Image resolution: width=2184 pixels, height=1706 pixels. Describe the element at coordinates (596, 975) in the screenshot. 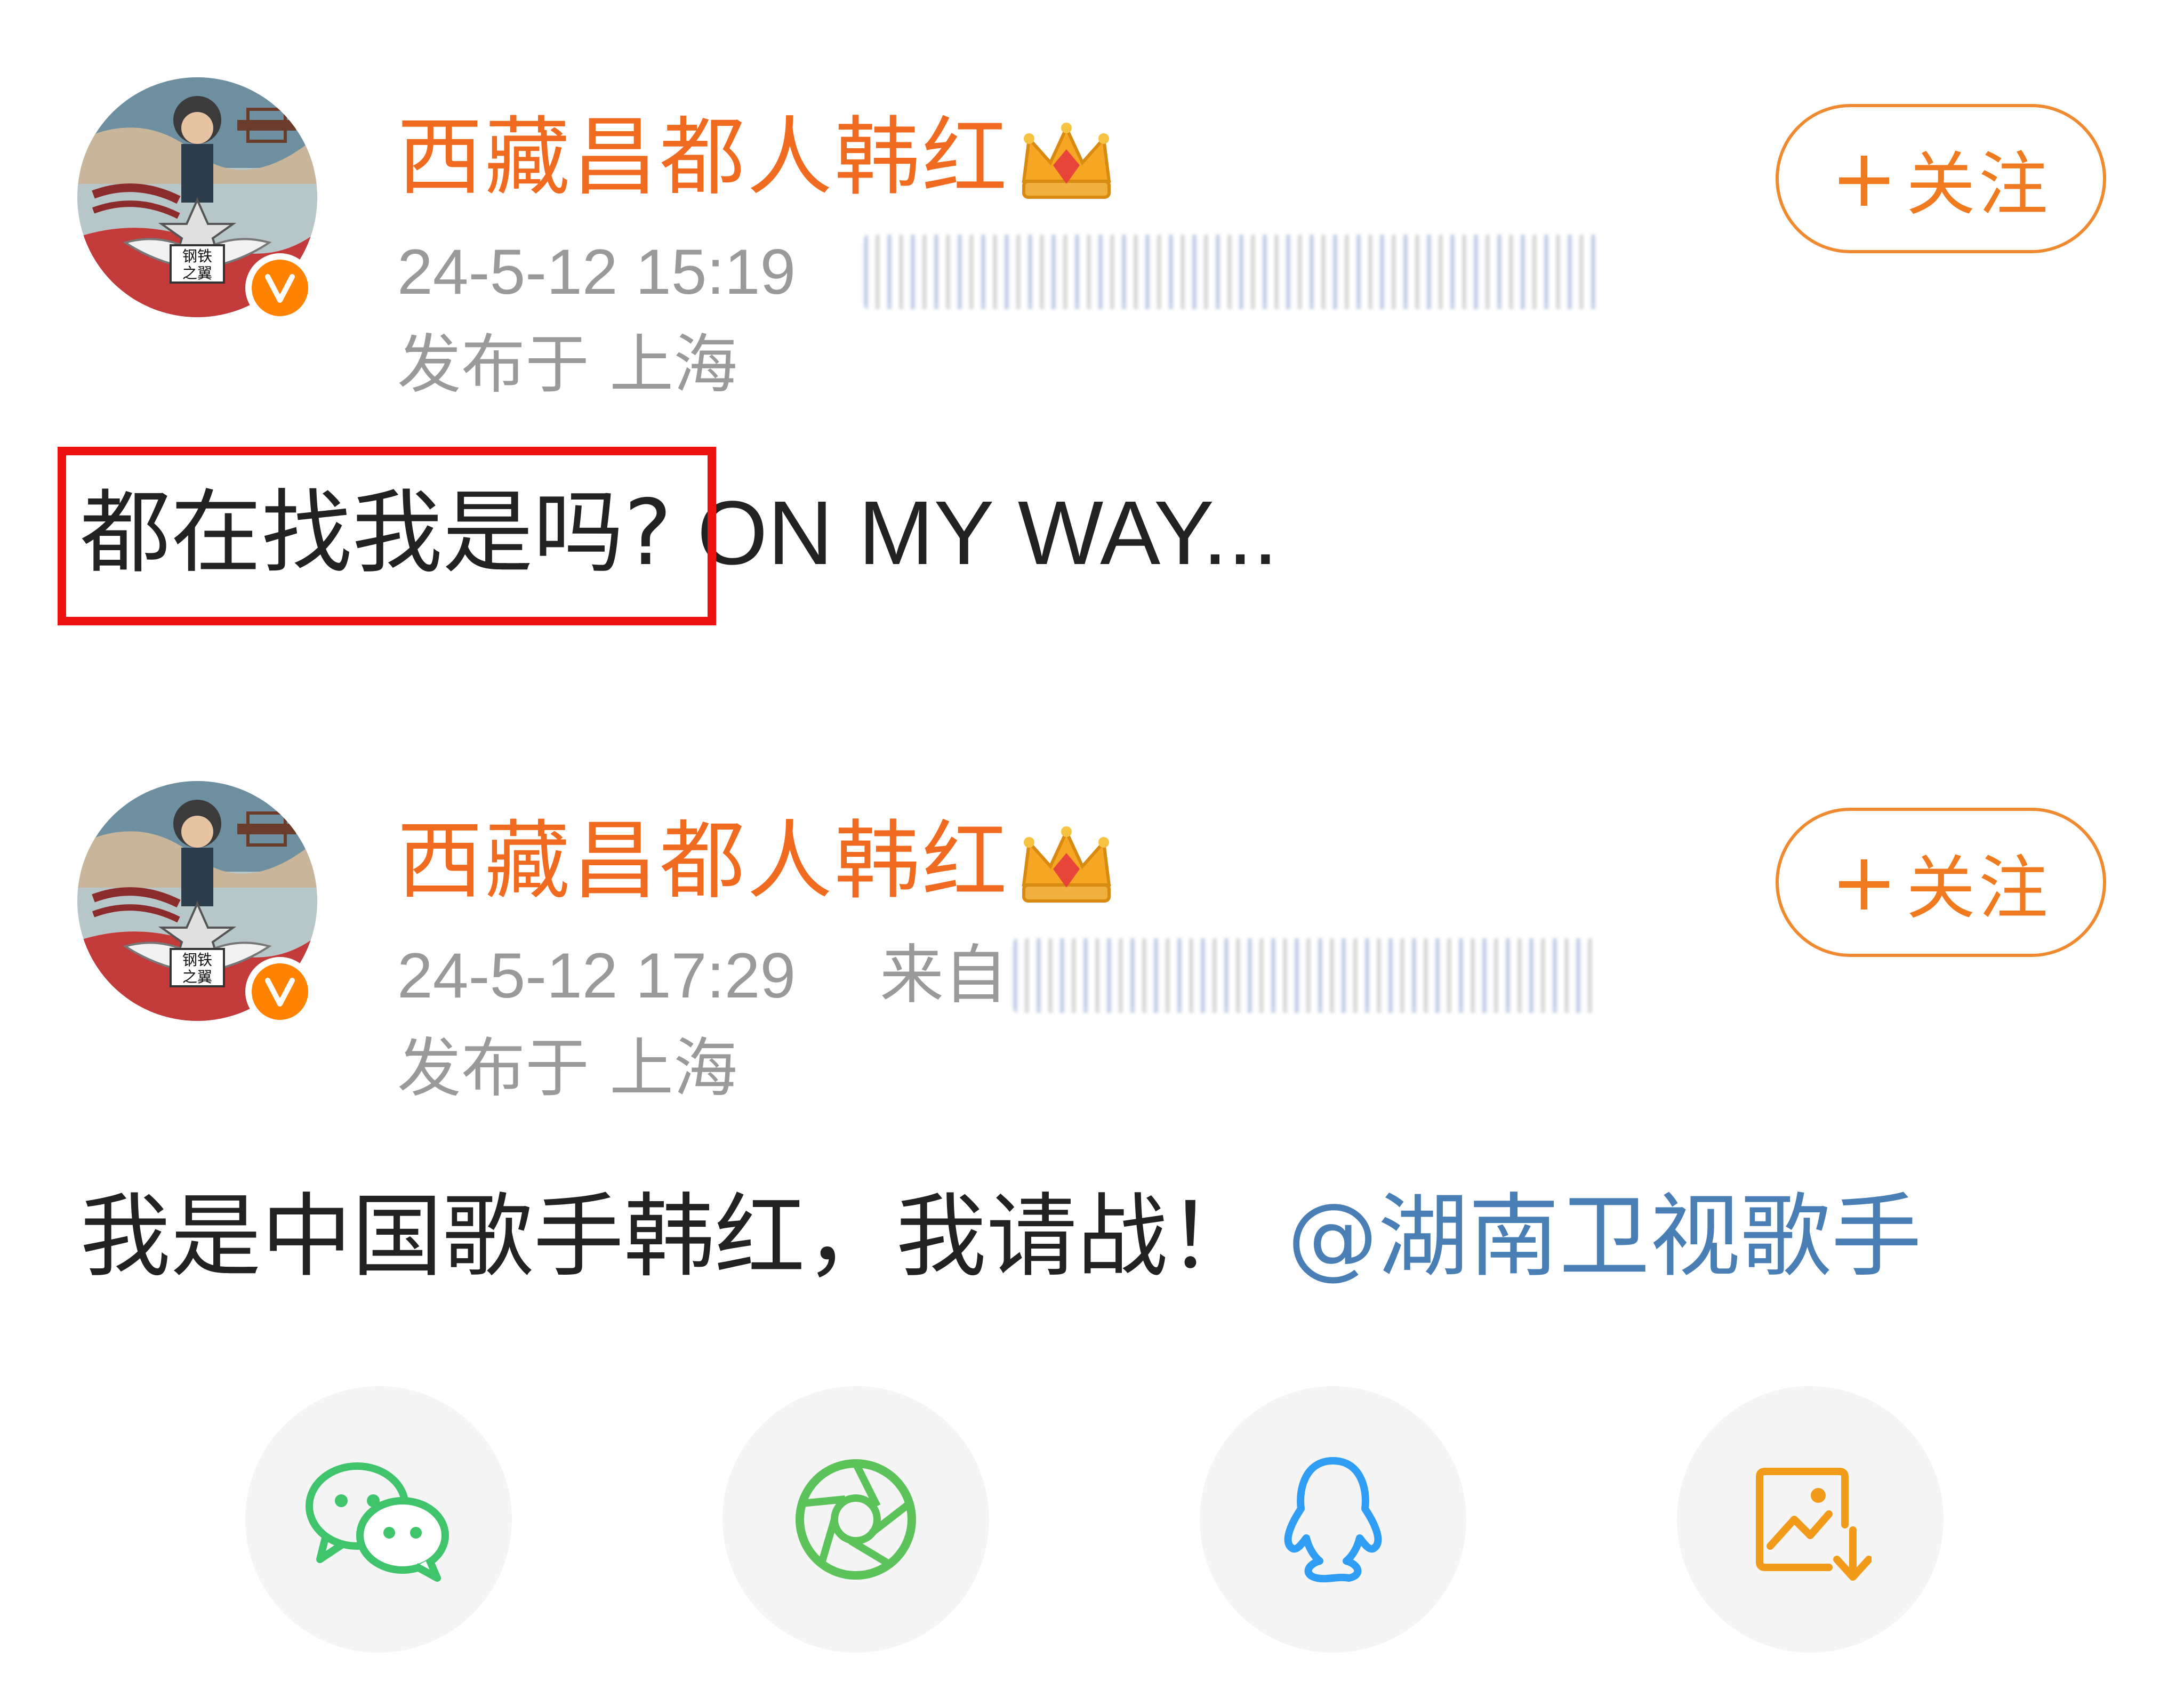

I see `post-timestamp: 24-5-12 17:29` at that location.